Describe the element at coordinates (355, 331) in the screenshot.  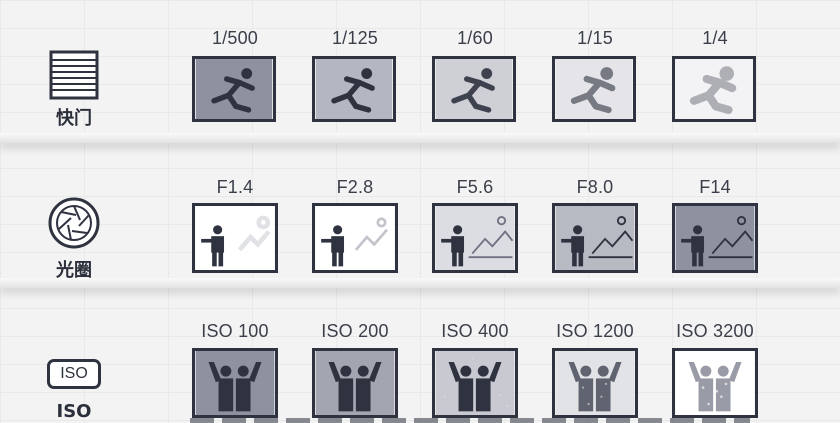
I see `iso-setting-label: ISO 200` at that location.